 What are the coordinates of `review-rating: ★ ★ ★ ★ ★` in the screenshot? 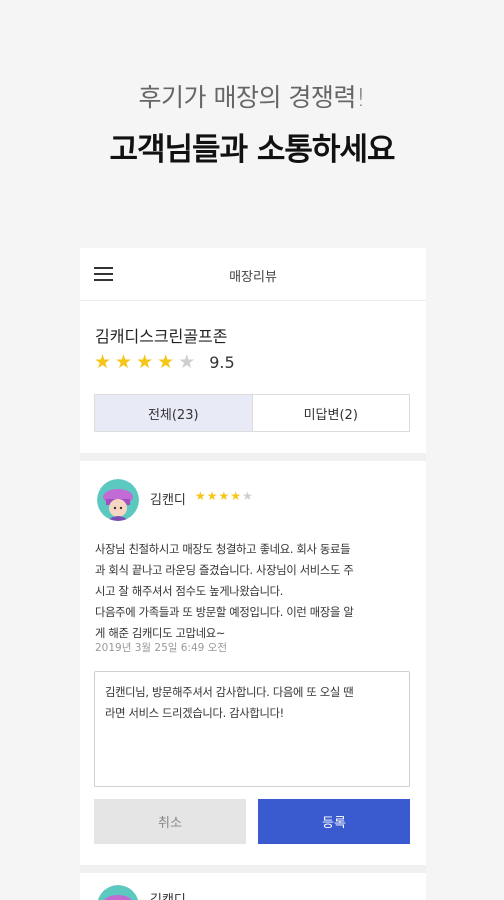 It's located at (224, 496).